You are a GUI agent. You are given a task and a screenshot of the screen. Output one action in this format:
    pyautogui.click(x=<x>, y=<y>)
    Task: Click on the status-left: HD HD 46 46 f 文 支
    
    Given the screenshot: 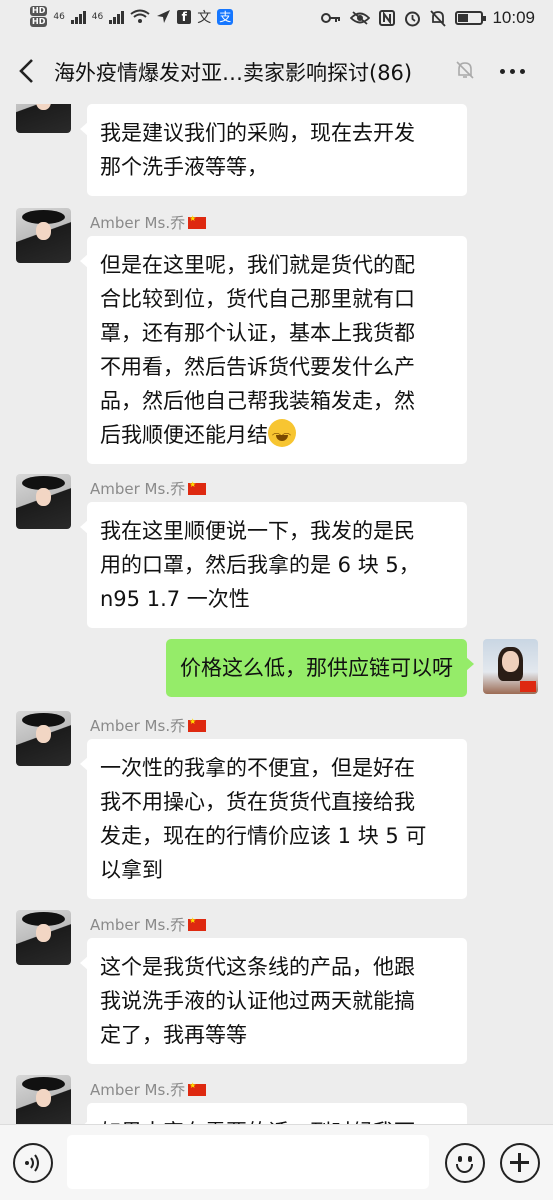 What is the action you would take?
    pyautogui.click(x=132, y=16)
    